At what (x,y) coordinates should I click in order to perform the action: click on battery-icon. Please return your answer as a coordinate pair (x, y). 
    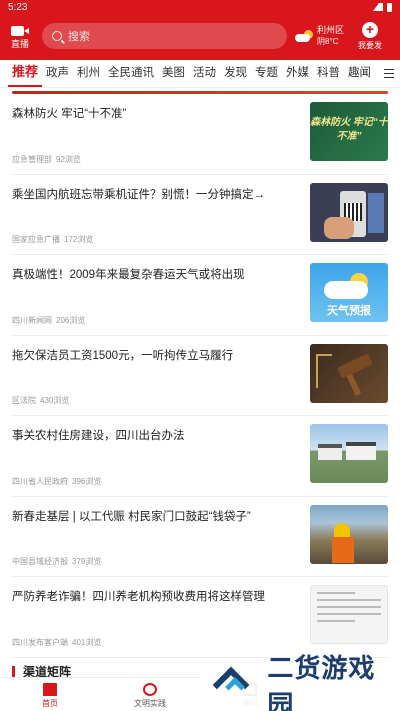
    Looking at the image, I should click on (389, 7).